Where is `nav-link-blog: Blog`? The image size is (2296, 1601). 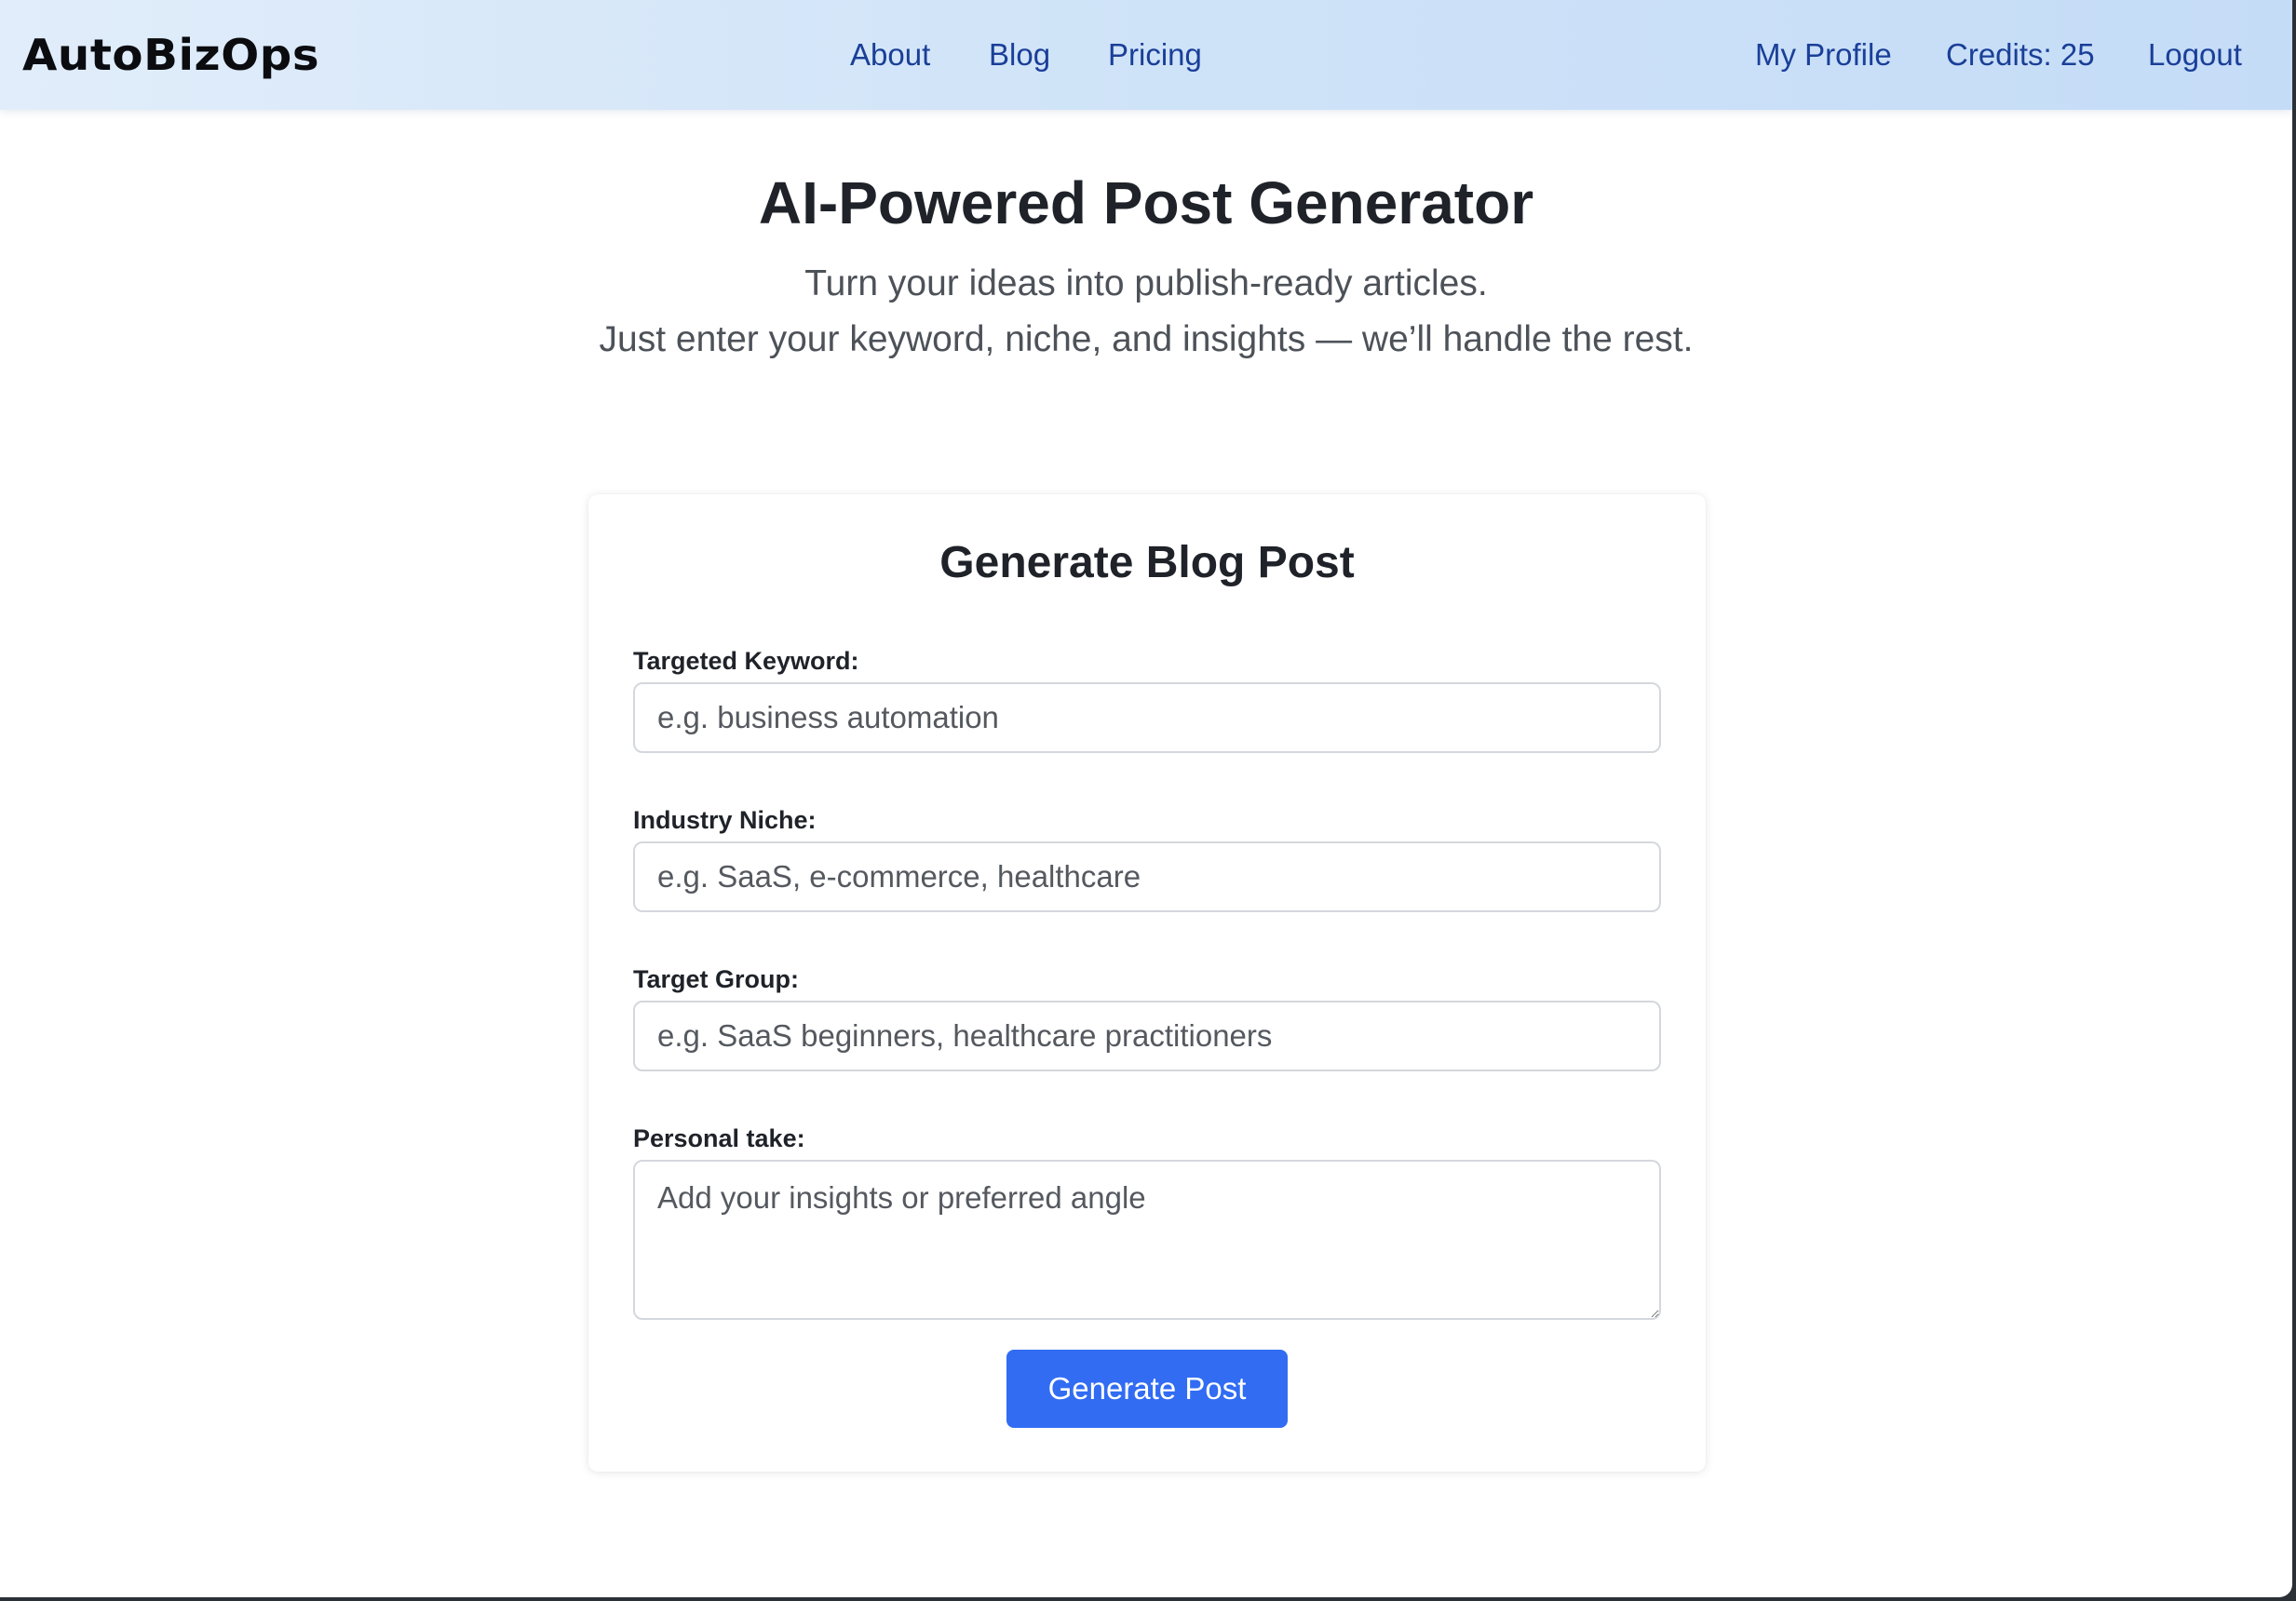 nav-link-blog: Blog is located at coordinates (1019, 55).